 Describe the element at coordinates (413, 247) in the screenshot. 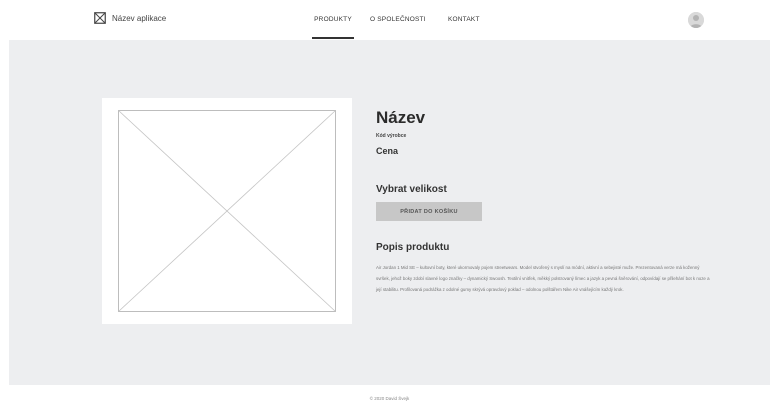

I see `description-heading: Popis produktu` at that location.